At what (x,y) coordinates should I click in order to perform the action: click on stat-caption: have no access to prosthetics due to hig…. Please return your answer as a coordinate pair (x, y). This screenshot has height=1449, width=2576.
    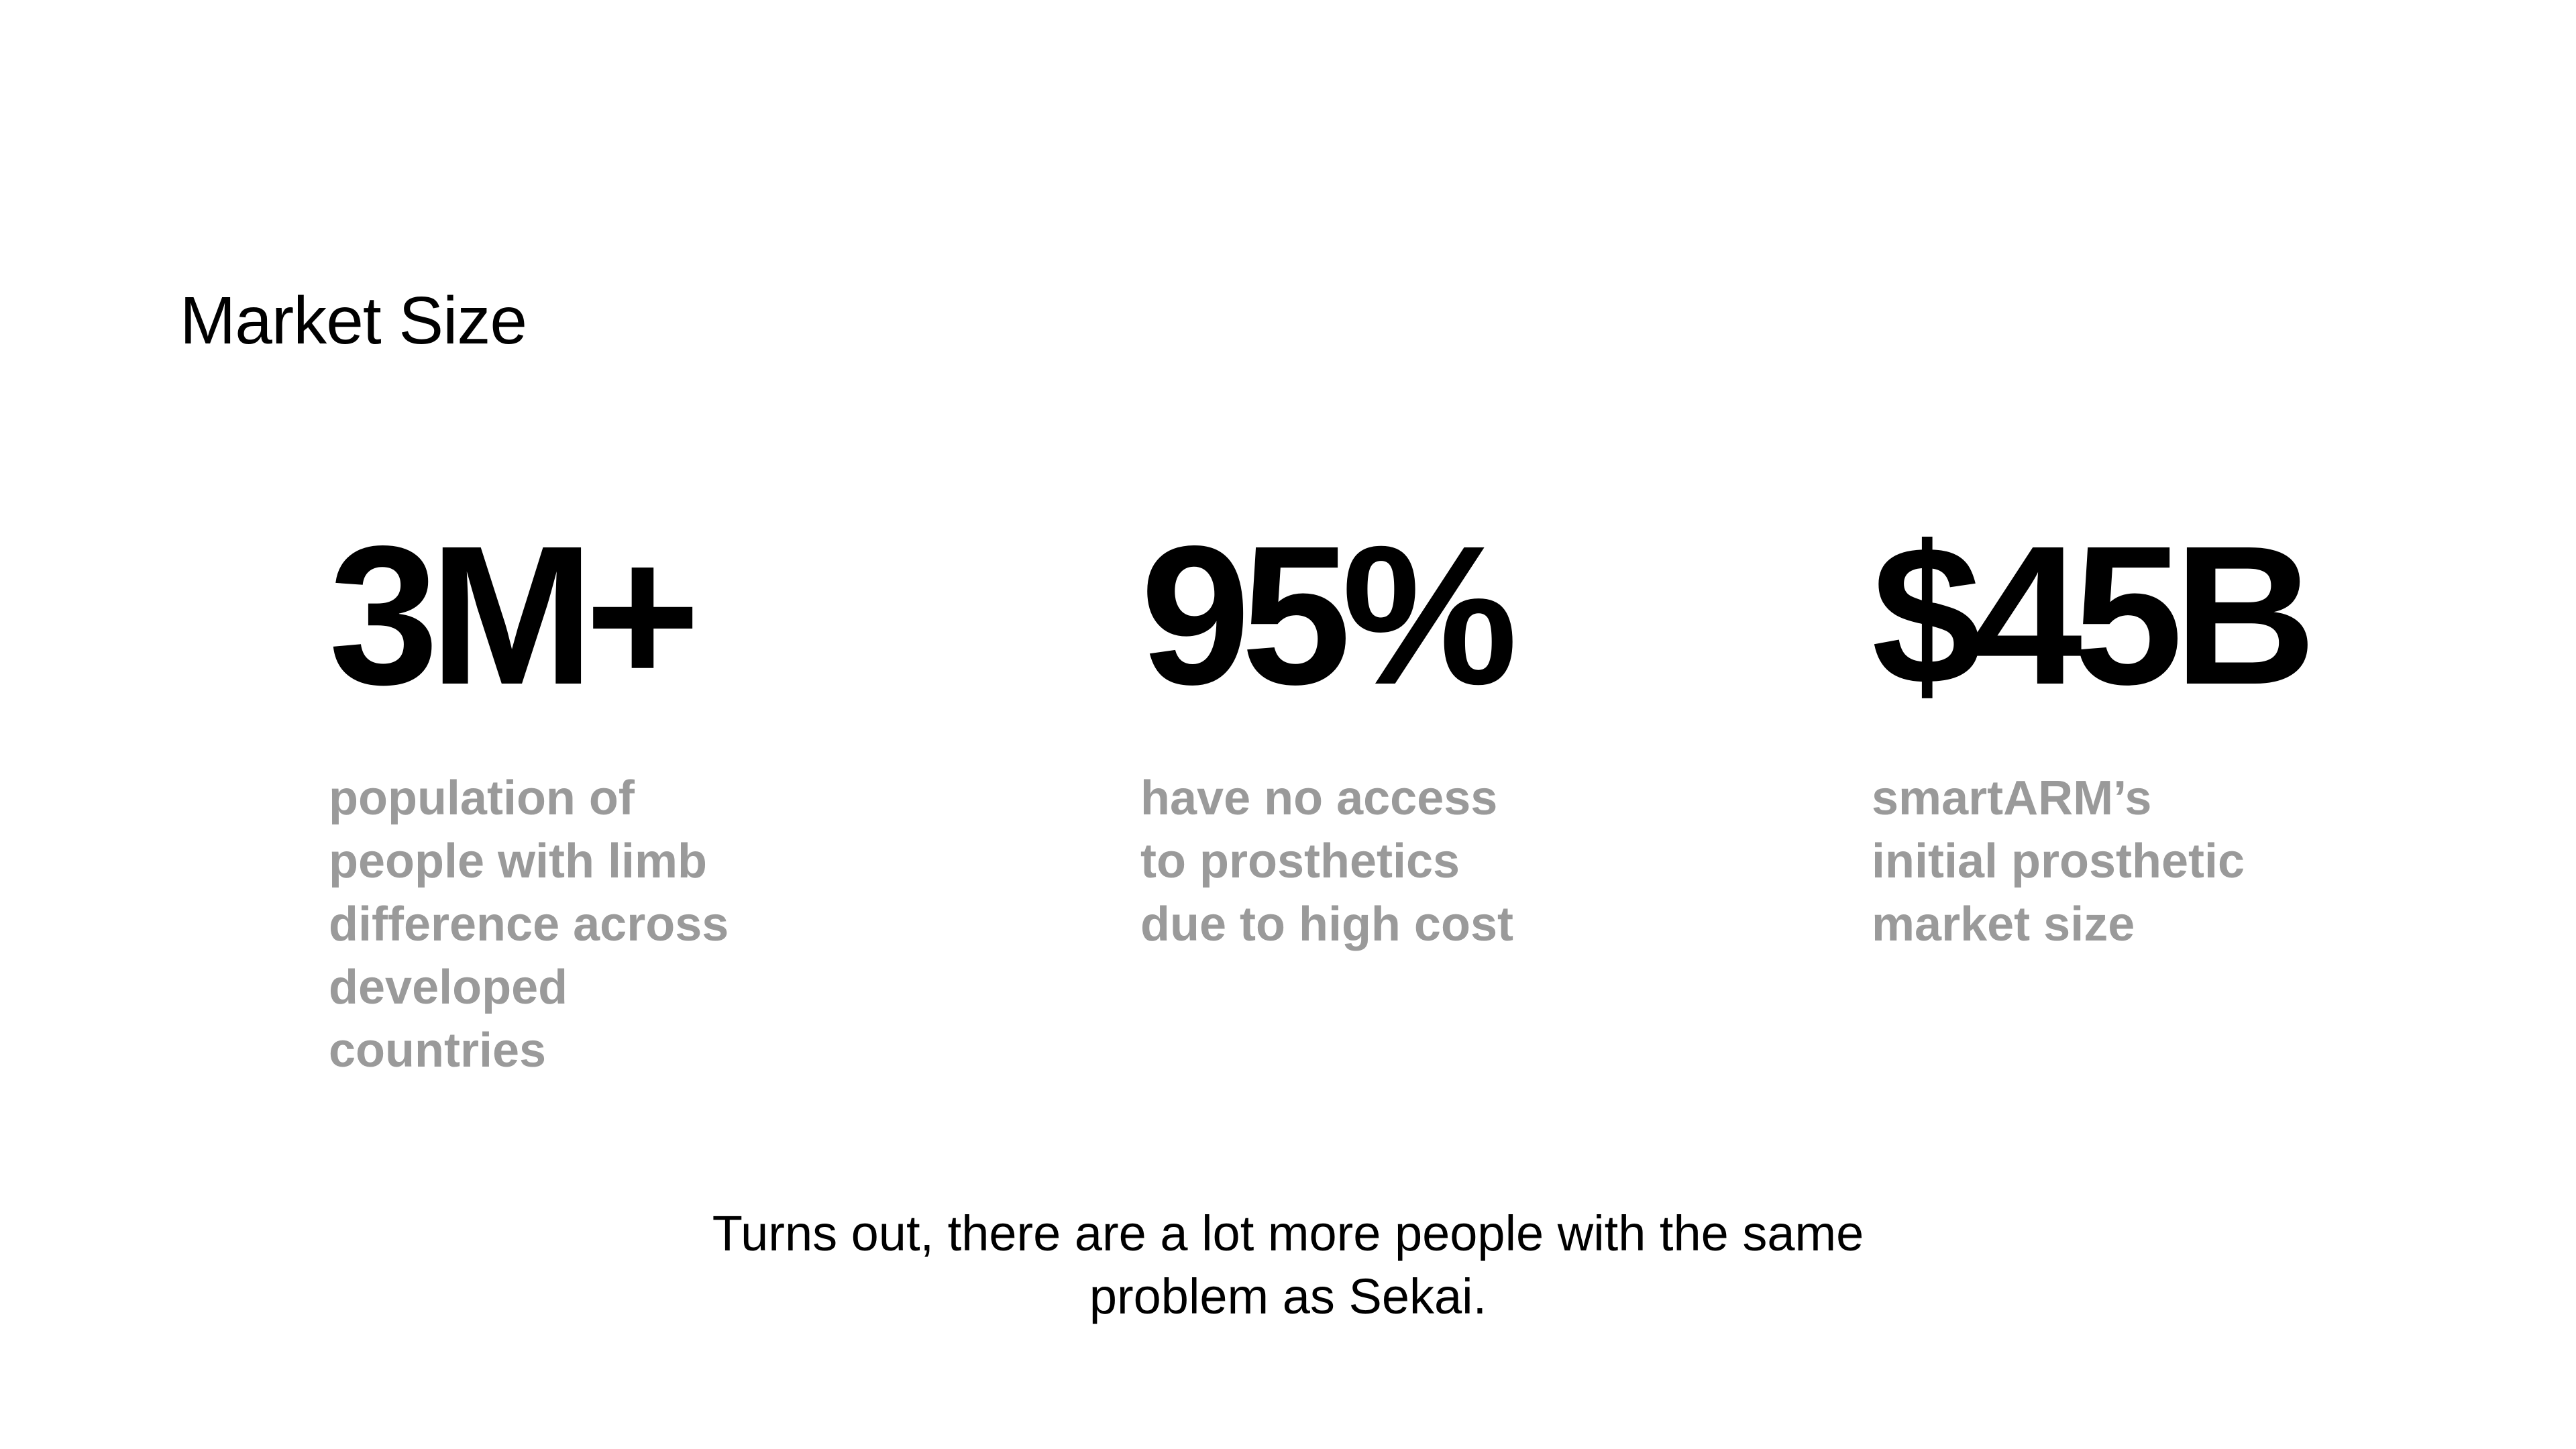
    Looking at the image, I should click on (1326, 861).